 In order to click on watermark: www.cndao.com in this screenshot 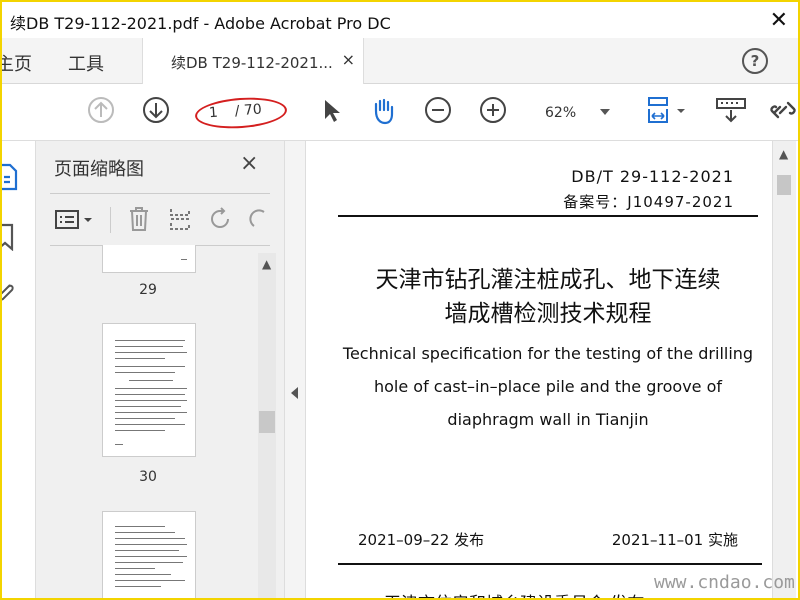, I will do `click(724, 582)`.